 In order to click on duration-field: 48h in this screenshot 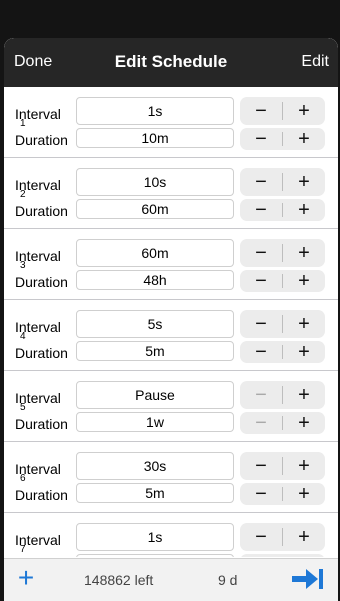, I will do `click(155, 280)`.